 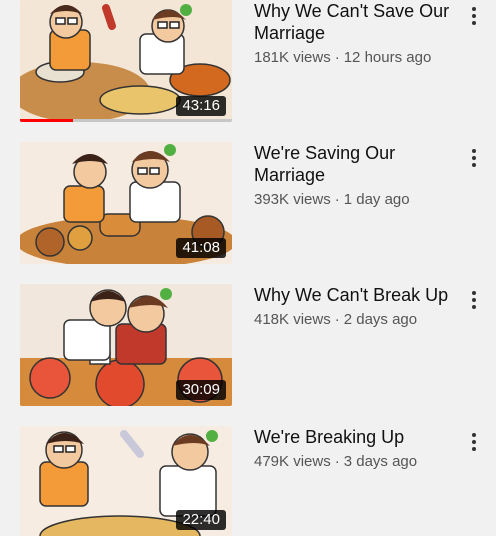 I want to click on watch-progress-bar, so click(x=46, y=120).